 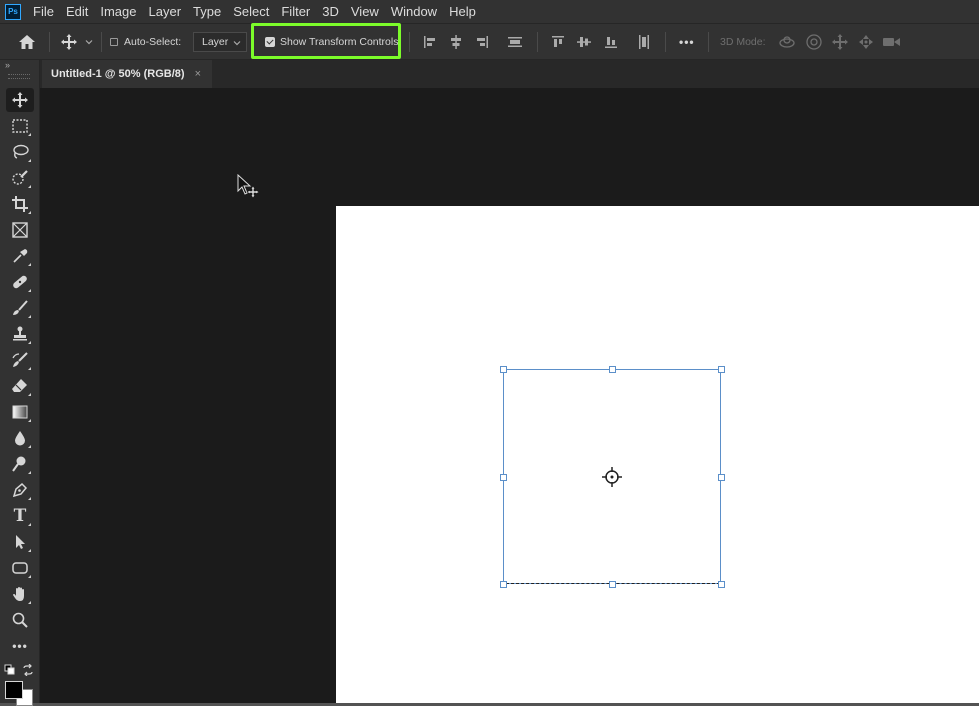 What do you see at coordinates (611, 41) in the screenshot?
I see `align-bottom-edges-button` at bounding box center [611, 41].